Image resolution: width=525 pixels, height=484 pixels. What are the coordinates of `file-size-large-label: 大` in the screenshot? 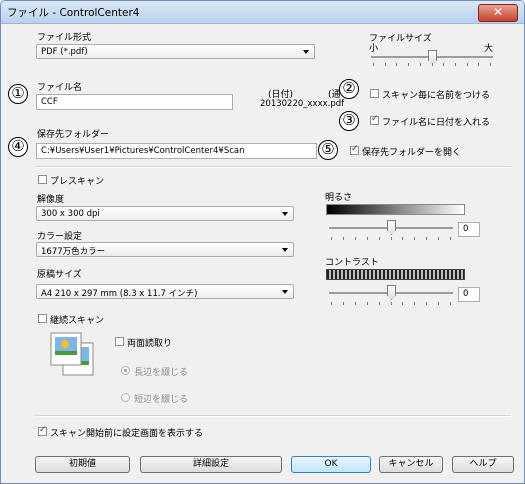 It's located at (489, 49).